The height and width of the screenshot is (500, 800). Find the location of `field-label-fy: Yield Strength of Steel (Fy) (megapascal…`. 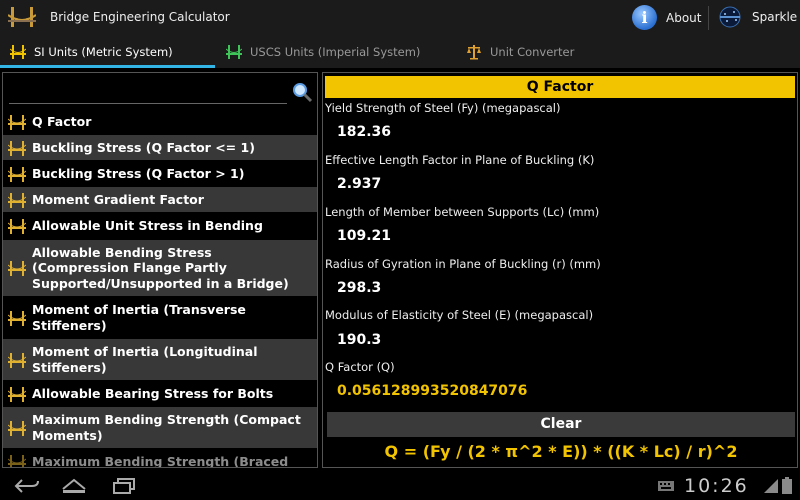

field-label-fy: Yield Strength of Steel (Fy) (megapascal… is located at coordinates (443, 108).